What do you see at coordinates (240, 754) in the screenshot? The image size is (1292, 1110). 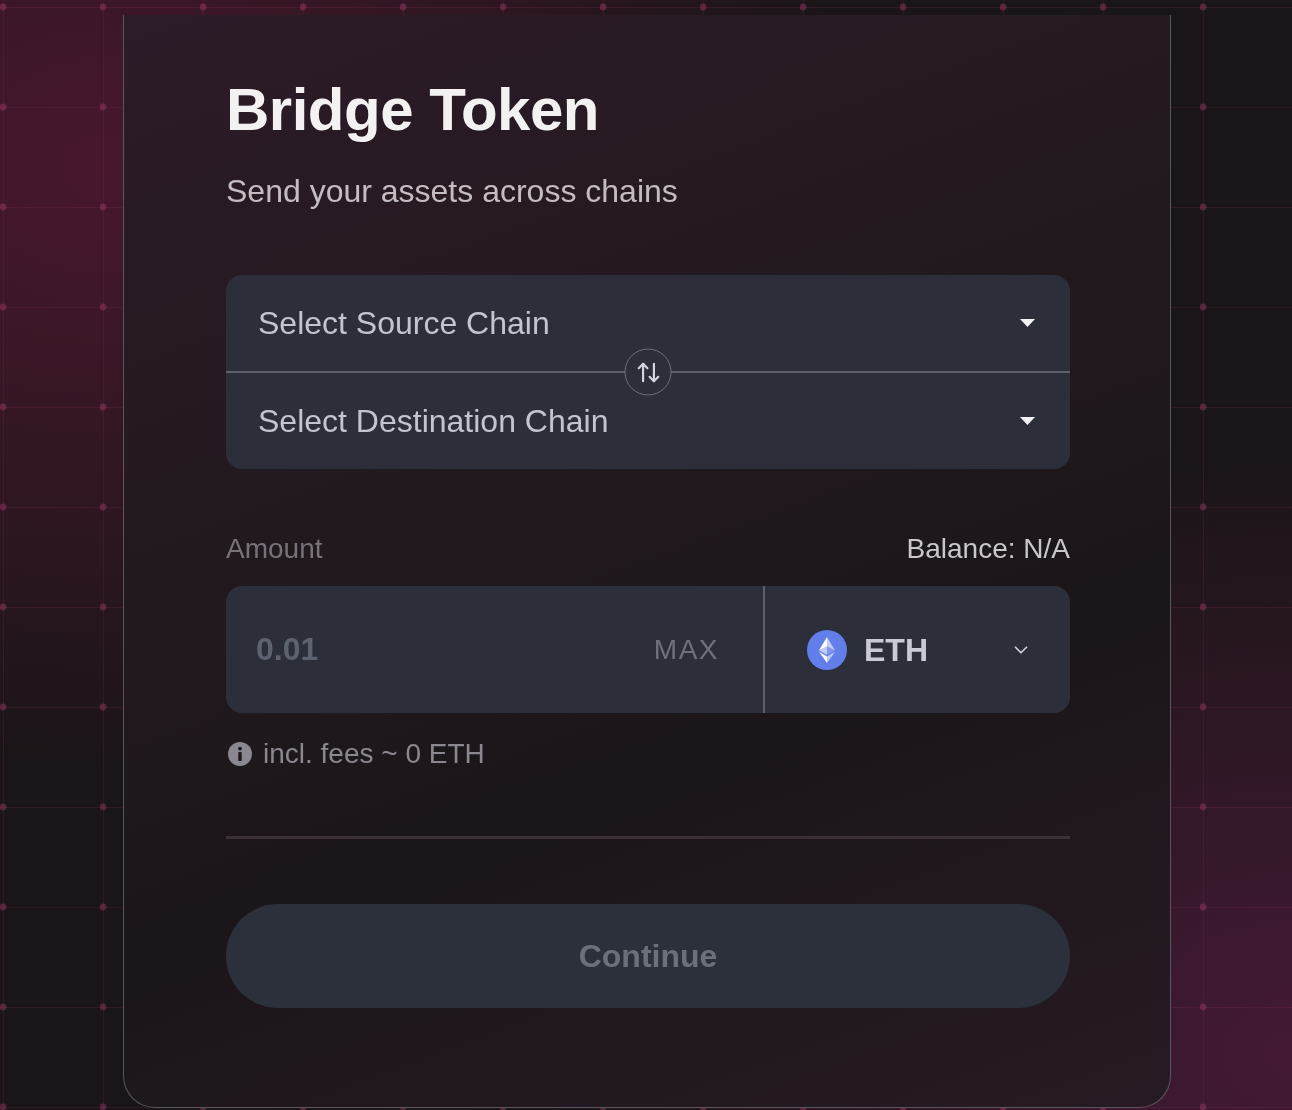 I see `info-icon` at bounding box center [240, 754].